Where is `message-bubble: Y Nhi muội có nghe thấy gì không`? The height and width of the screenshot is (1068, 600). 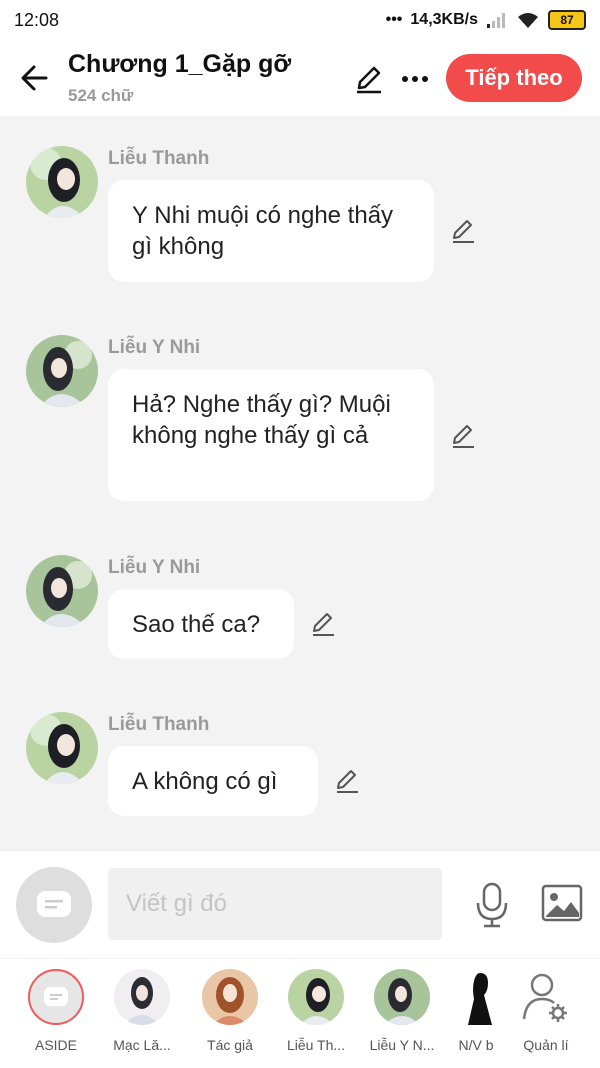 message-bubble: Y Nhi muội có nghe thấy gì không is located at coordinates (271, 231).